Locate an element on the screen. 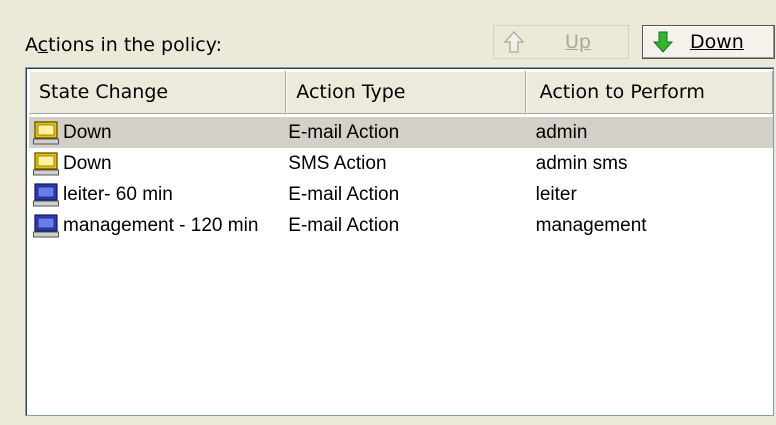 This screenshot has width=776, height=425. action-to-perform-cell: admin is located at coordinates (561, 132).